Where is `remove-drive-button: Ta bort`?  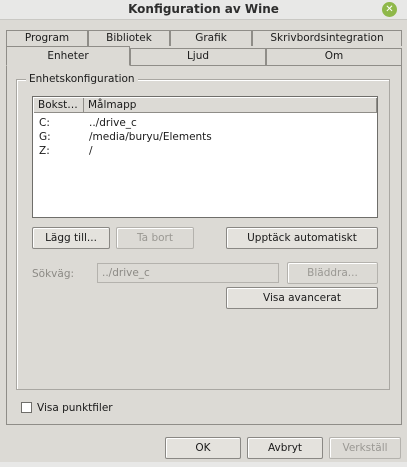
remove-drive-button: Ta bort is located at coordinates (155, 238).